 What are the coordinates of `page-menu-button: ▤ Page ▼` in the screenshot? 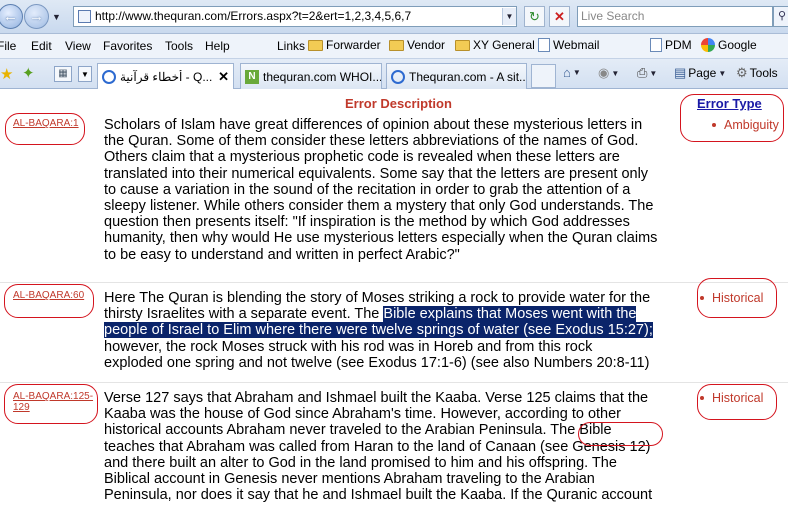 It's located at (700, 73).